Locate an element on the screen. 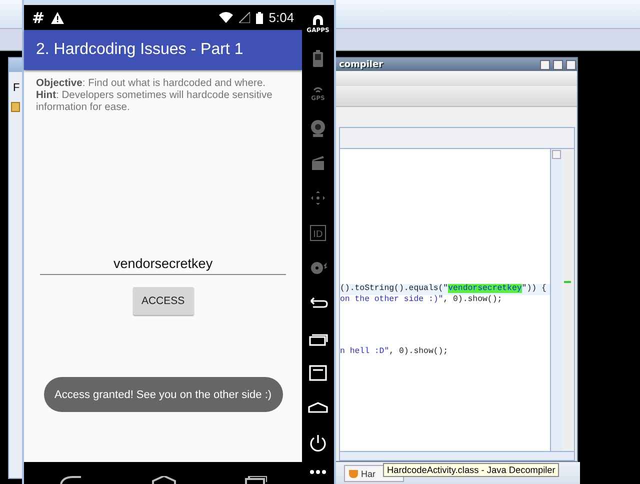  close-button is located at coordinates (571, 65).